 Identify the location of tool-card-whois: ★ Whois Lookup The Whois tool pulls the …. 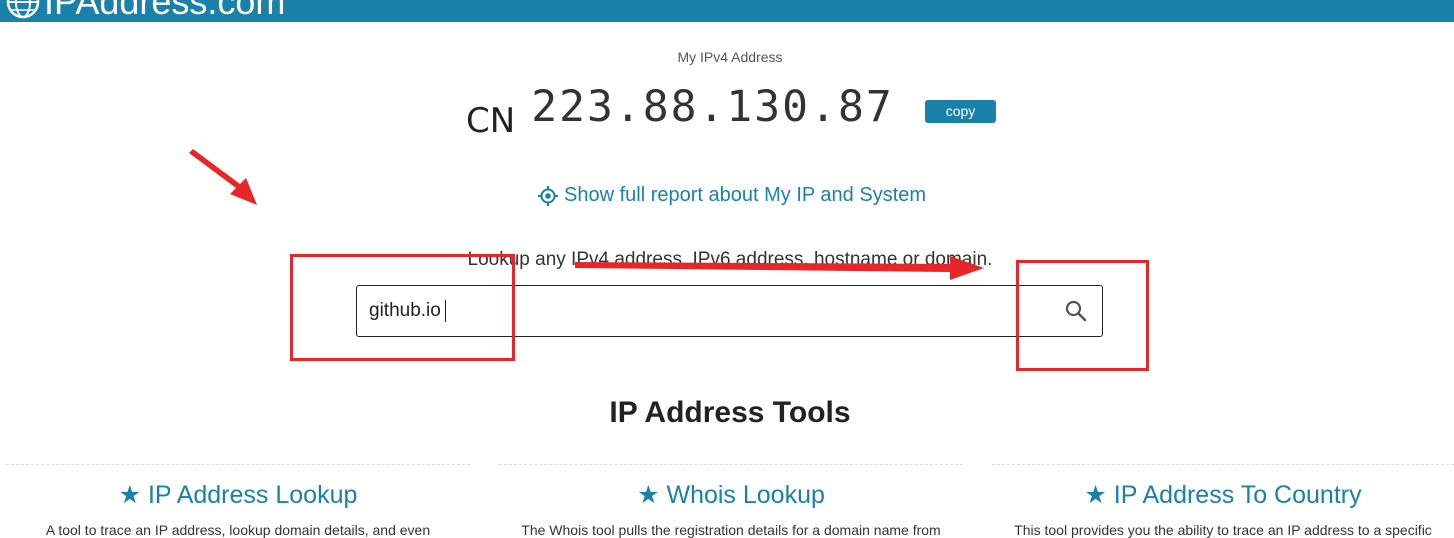
(731, 501).